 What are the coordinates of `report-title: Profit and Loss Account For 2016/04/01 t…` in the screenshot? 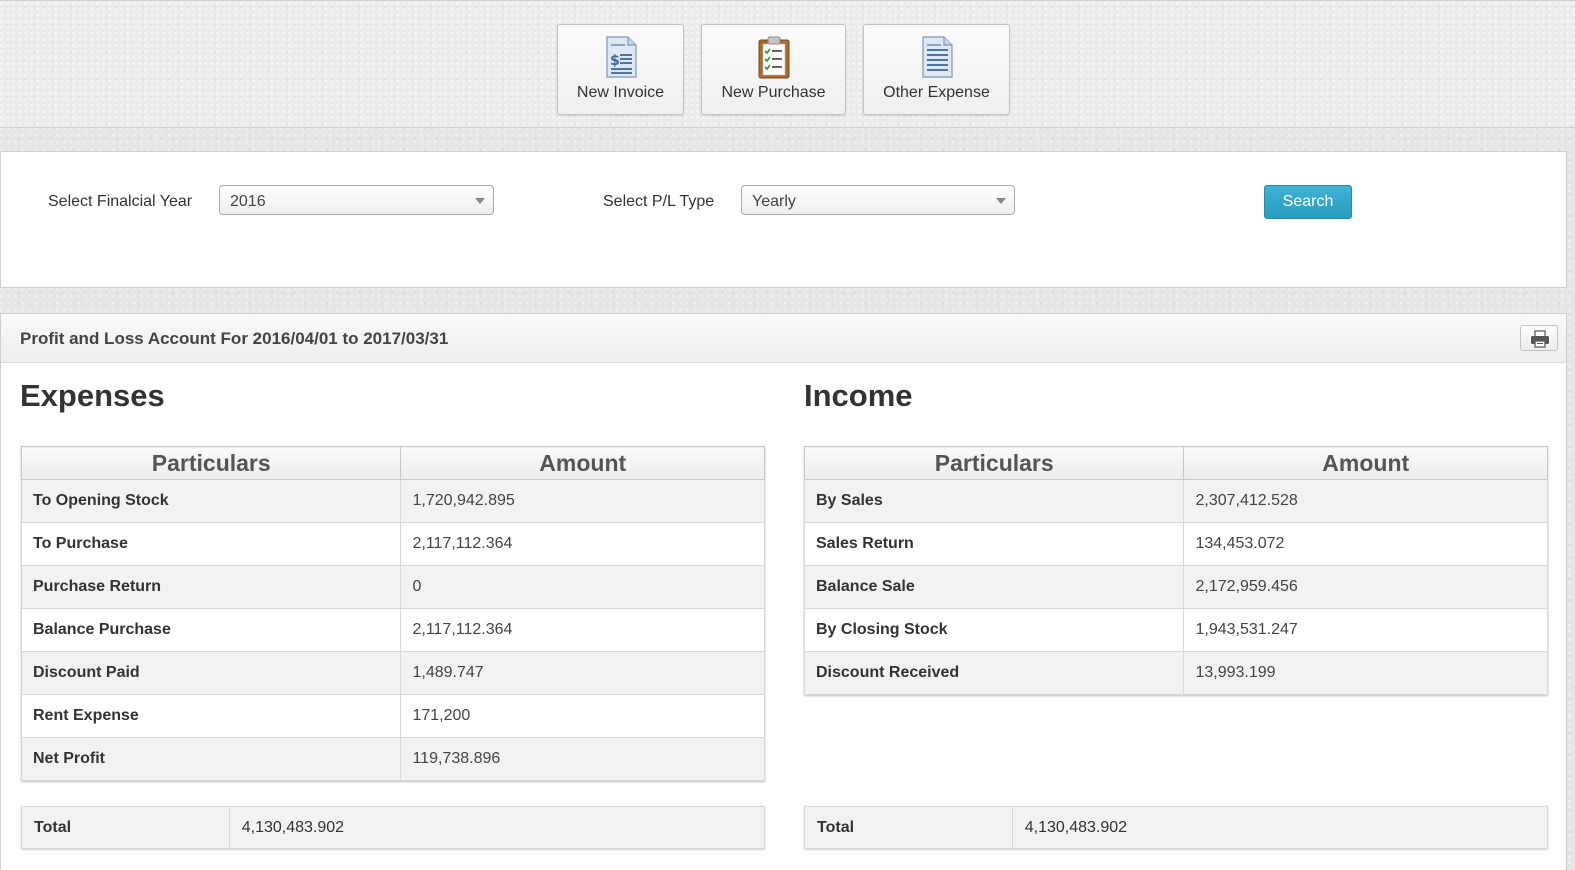 It's located at (234, 338).